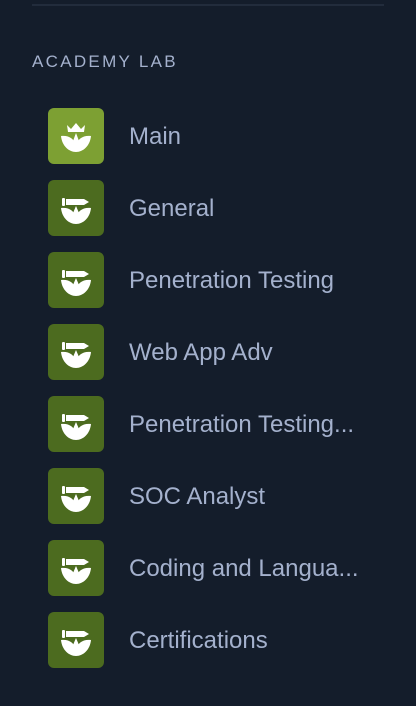 This screenshot has height=706, width=416. I want to click on sidebar-item-label: Certifications, so click(198, 640).